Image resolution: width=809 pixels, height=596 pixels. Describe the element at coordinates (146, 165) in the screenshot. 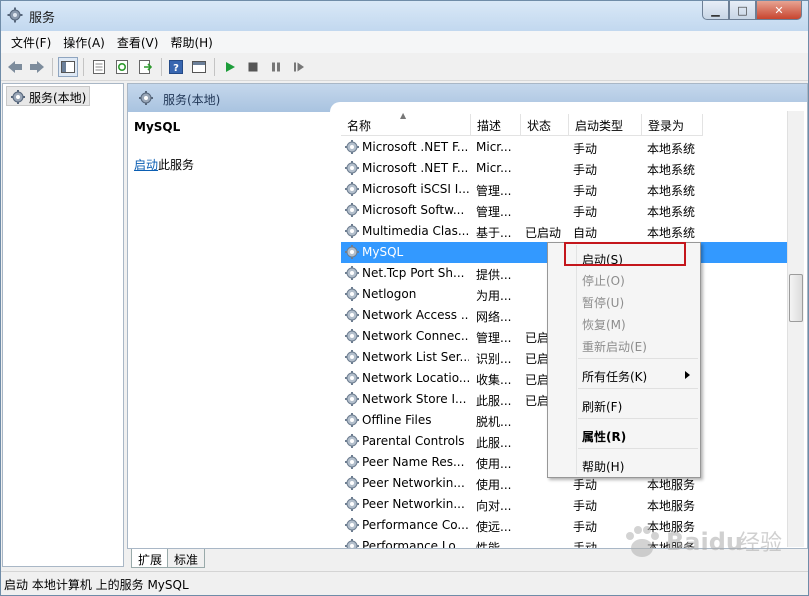

I see `start-service-link: 启动` at that location.